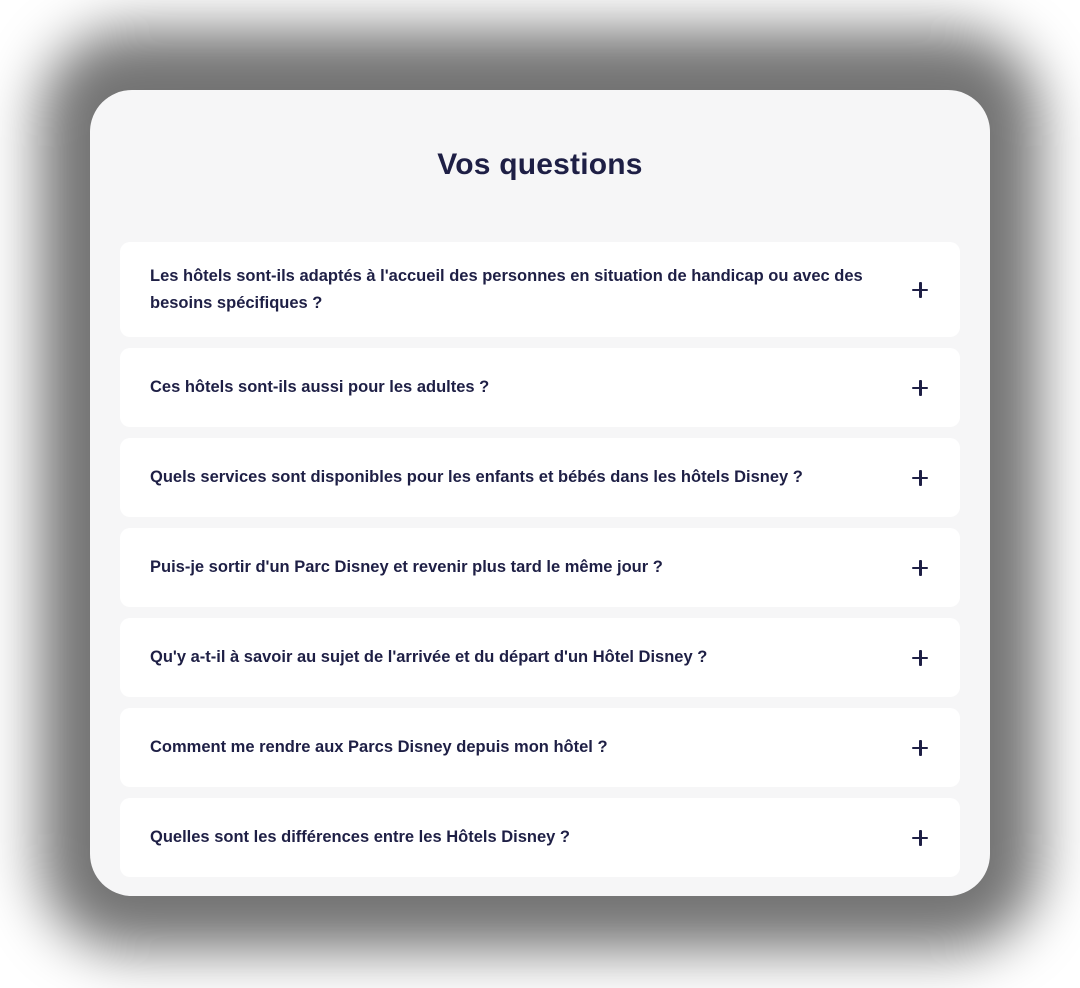 The image size is (1080, 988). I want to click on section-title: Vos questions, so click(540, 164).